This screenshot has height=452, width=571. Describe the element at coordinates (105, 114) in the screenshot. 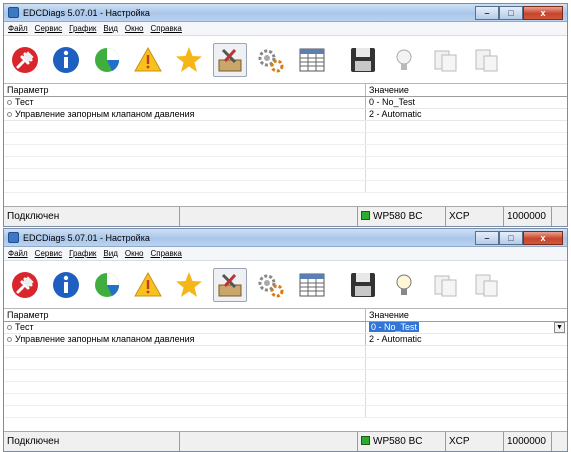

I see `param-name: Управление запорным клапаном давления` at that location.